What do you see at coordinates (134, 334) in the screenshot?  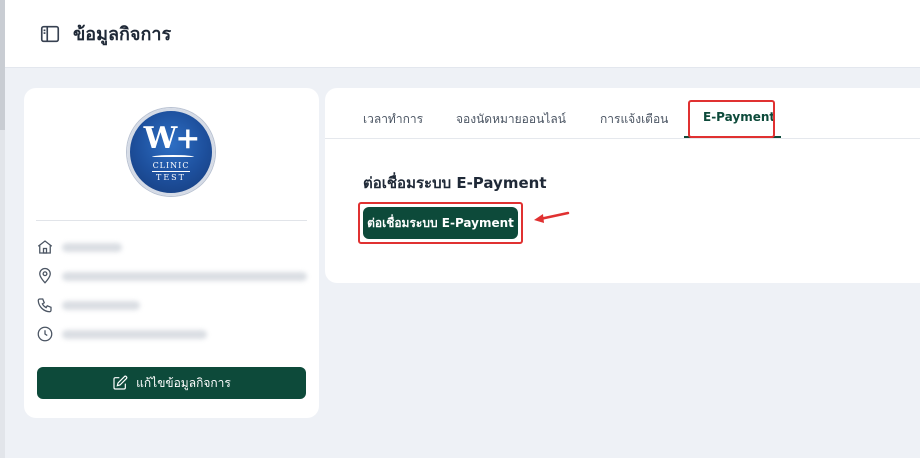 I see `redacted-hours` at bounding box center [134, 334].